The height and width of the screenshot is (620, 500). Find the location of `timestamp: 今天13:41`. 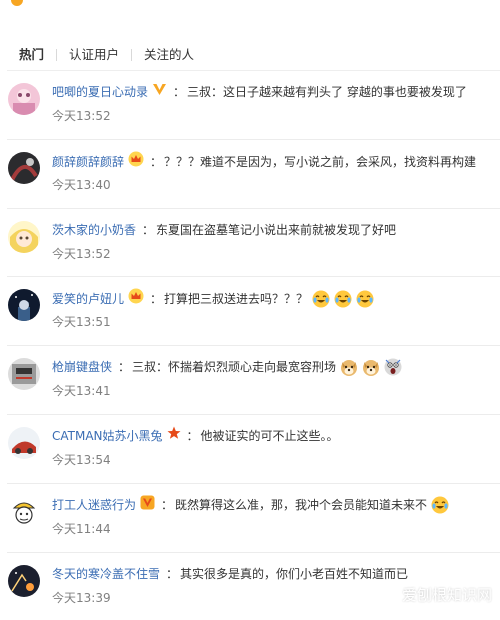

timestamp: 今天13:41 is located at coordinates (81, 391).